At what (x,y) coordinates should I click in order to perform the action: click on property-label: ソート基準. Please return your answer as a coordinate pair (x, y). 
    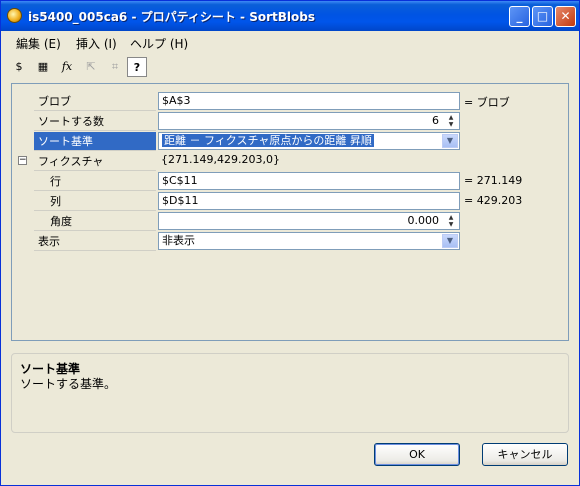
    Looking at the image, I should click on (95, 141).